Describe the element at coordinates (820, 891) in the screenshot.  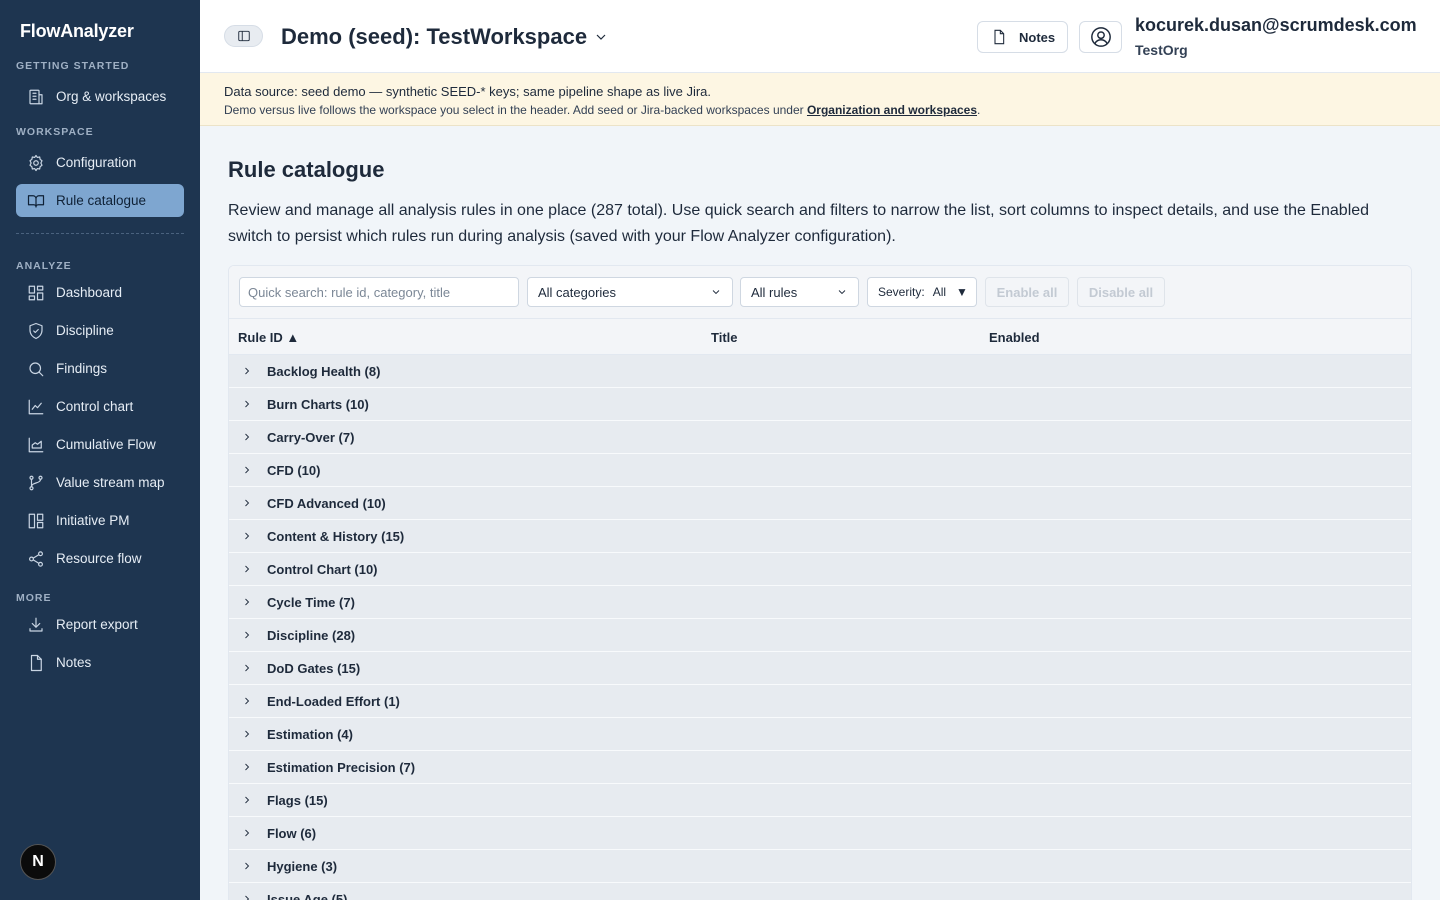
I see `table-row: Issue Age (5)` at that location.